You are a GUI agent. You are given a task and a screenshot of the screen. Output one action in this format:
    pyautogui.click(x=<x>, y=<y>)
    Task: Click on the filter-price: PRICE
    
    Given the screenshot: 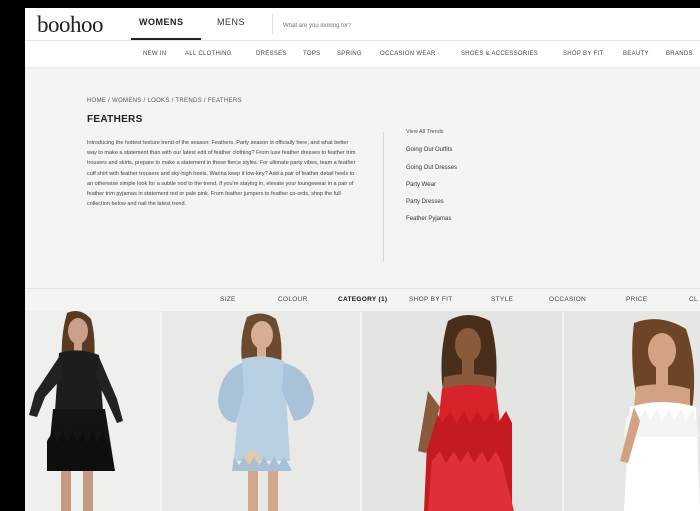 What is the action you would take?
    pyautogui.click(x=636, y=299)
    